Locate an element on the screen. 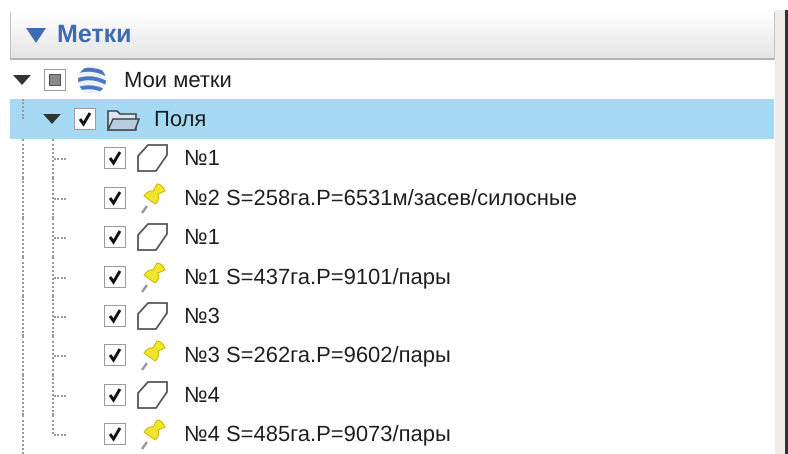 The width and height of the screenshot is (788, 454). tree-row: №4 S=485га.P=9073/пары is located at coordinates (392, 434).